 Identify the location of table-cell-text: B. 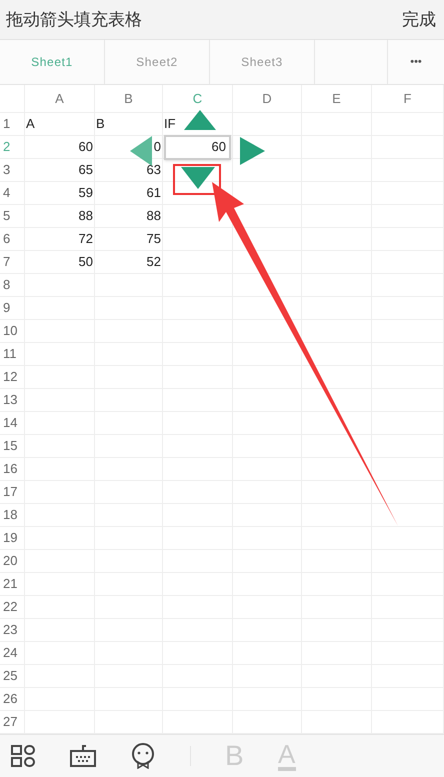
(100, 124).